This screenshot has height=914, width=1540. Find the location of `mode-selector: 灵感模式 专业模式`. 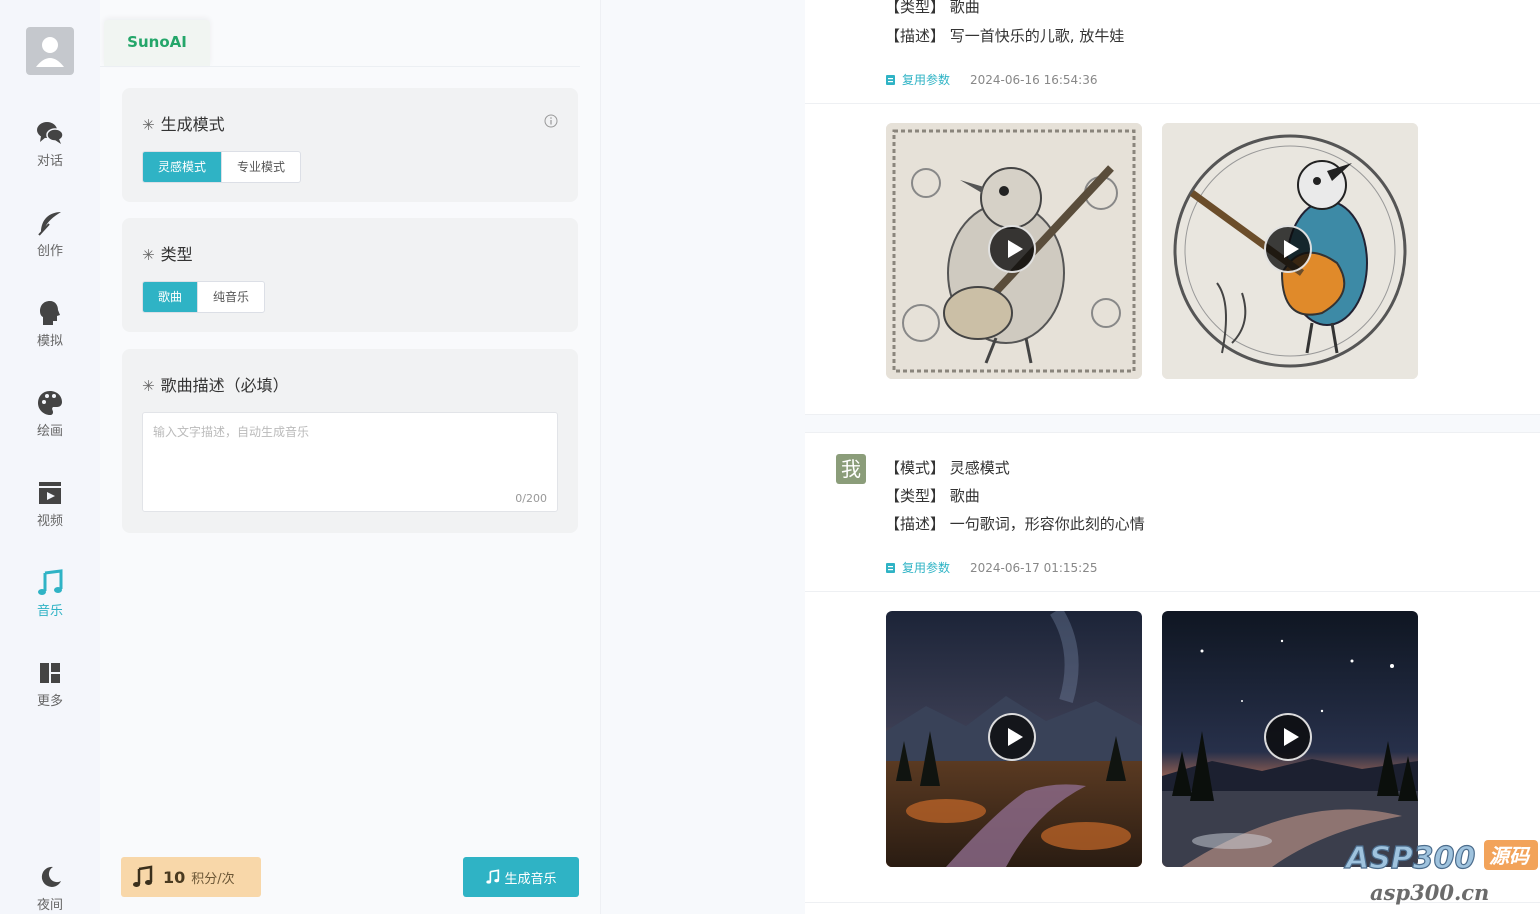

mode-selector: 灵感模式 专业模式 is located at coordinates (222, 167).